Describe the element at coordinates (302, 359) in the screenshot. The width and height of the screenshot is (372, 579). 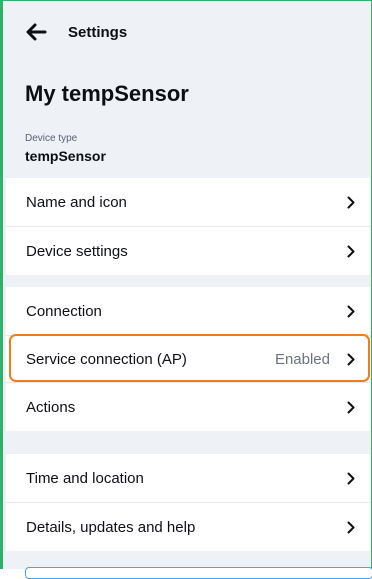
I see `row-status-value: Enabled` at that location.